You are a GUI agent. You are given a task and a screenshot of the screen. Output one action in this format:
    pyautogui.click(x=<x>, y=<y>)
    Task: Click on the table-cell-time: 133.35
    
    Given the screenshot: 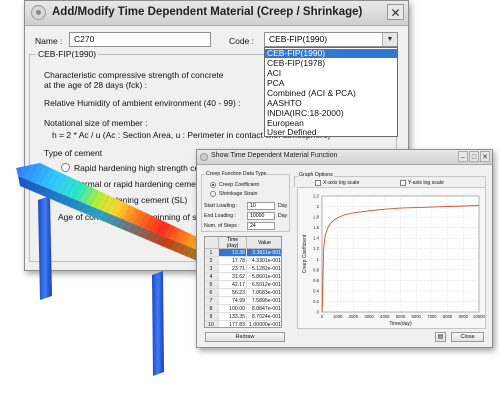 What is the action you would take?
    pyautogui.click(x=233, y=317)
    